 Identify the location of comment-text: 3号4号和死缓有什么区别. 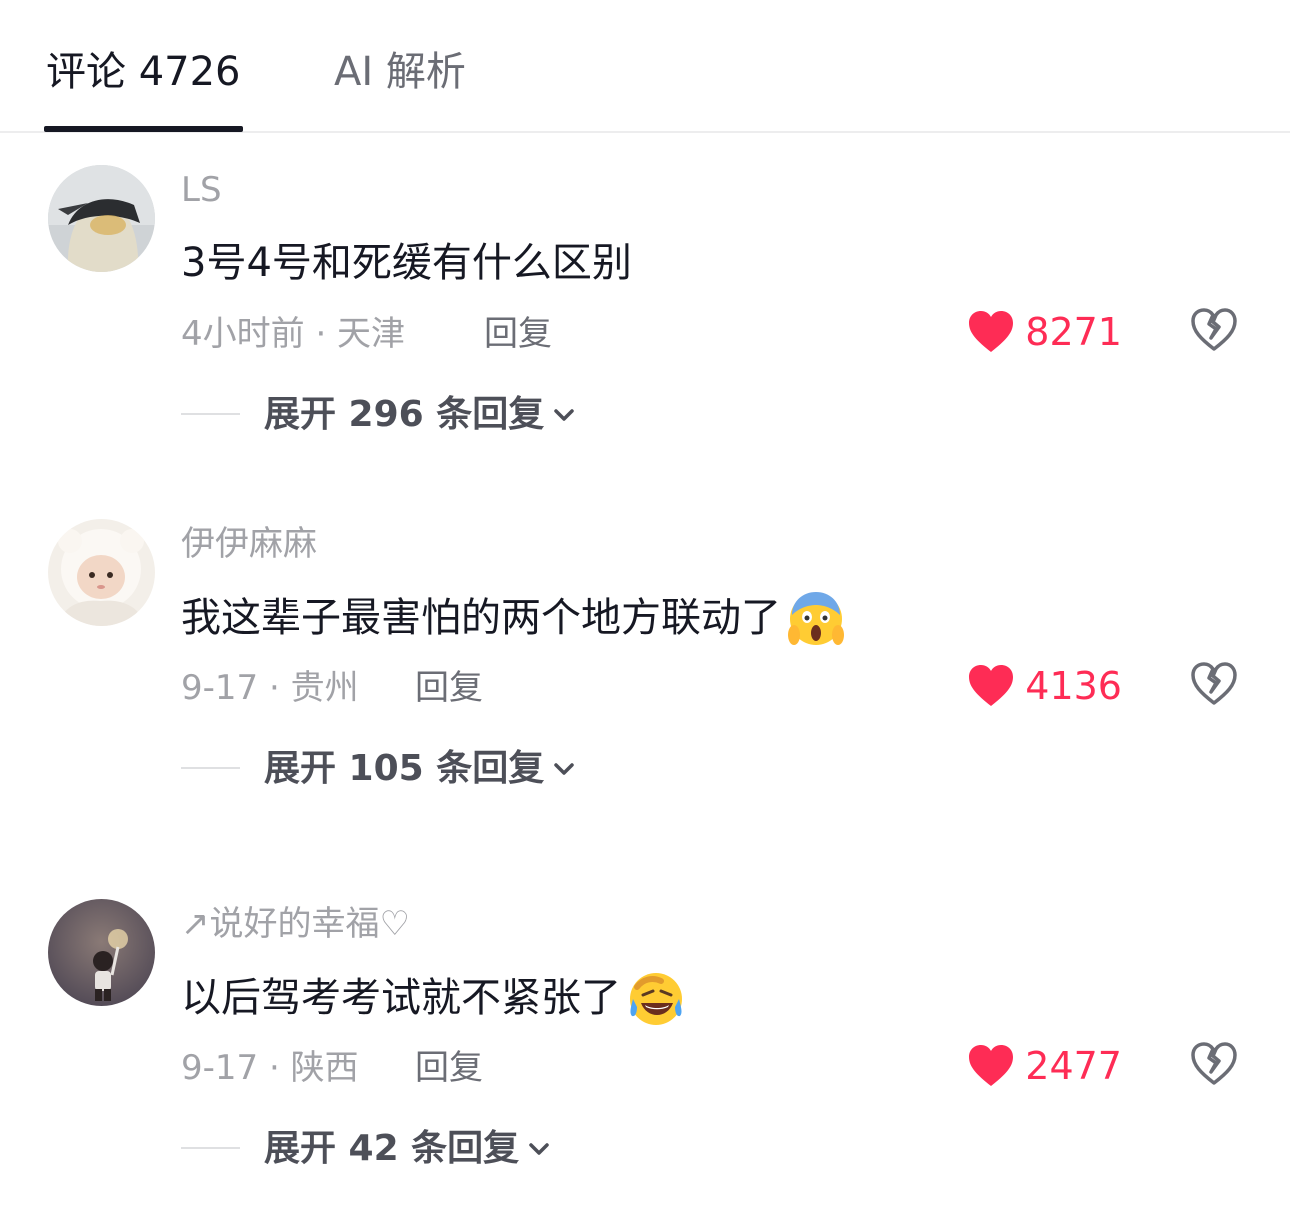
(406, 263).